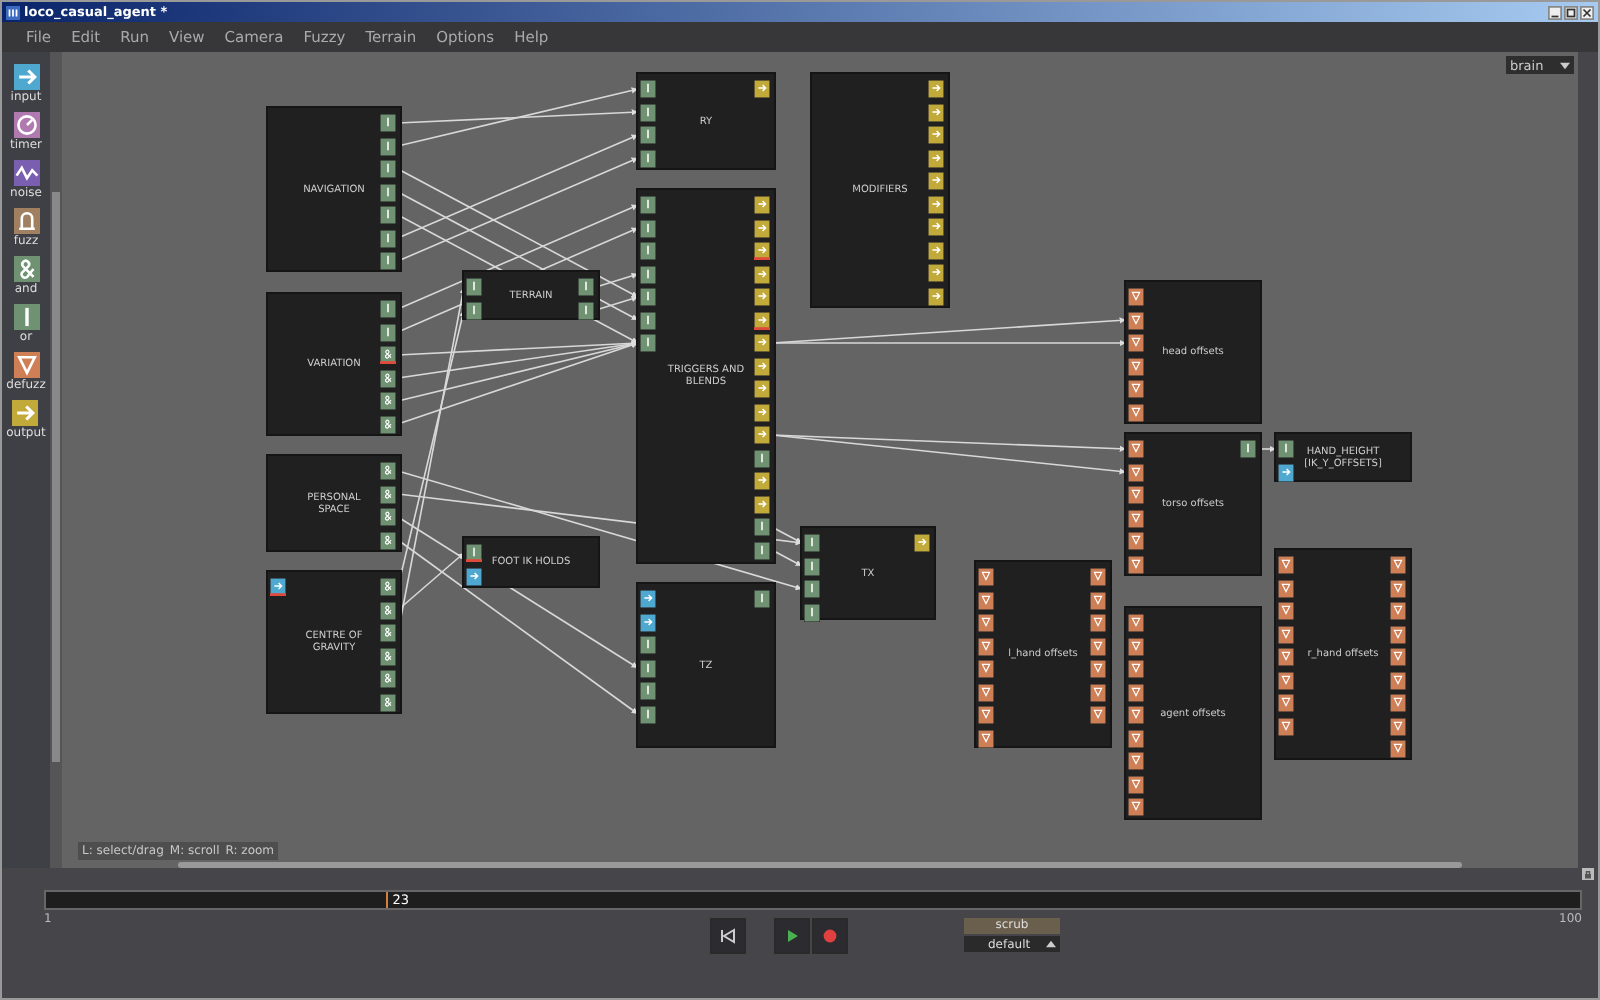 The image size is (1600, 1000). Describe the element at coordinates (792, 936) in the screenshot. I see `play-button` at that location.